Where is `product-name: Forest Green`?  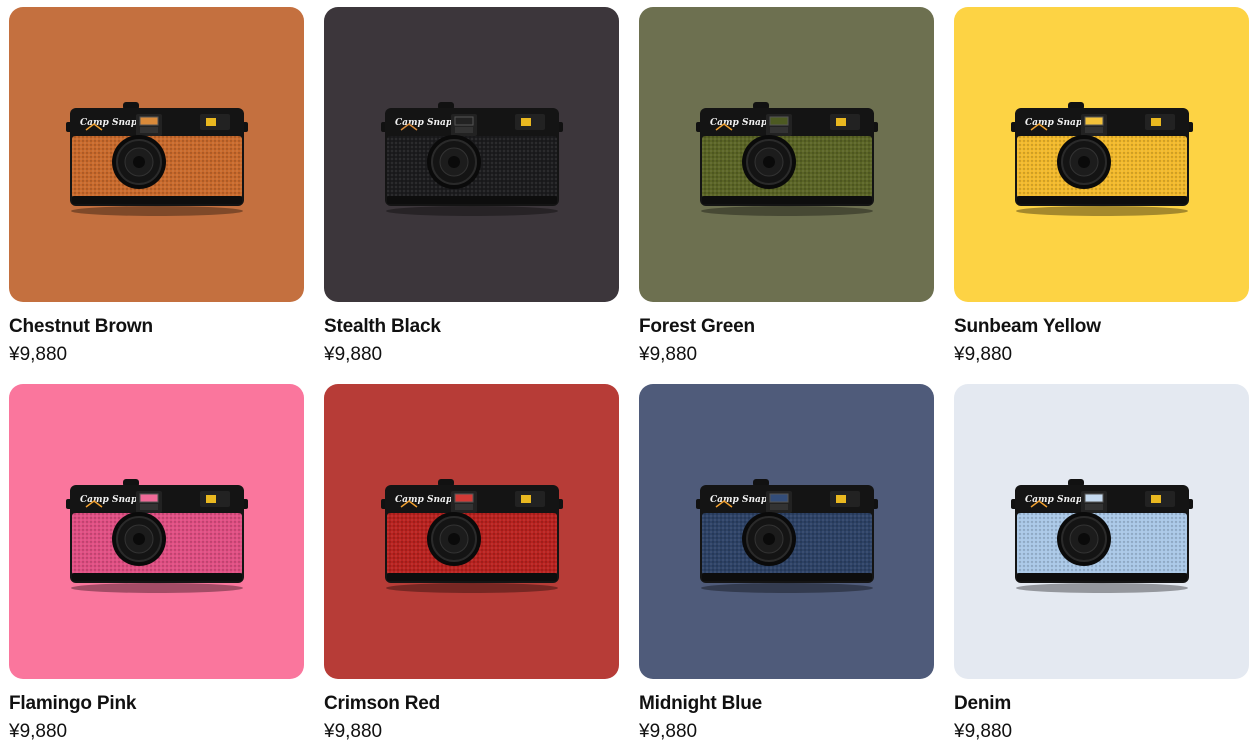 product-name: Forest Green is located at coordinates (786, 327).